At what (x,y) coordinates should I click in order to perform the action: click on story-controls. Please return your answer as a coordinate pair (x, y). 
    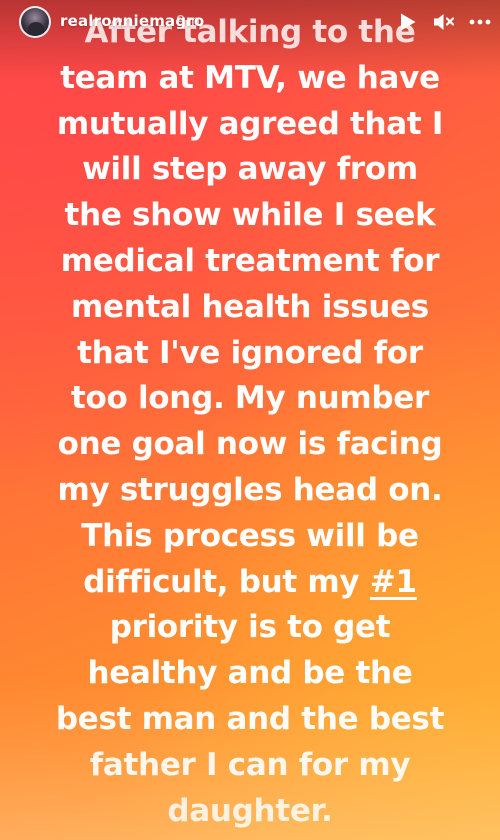
    Looking at the image, I should click on (444, 22).